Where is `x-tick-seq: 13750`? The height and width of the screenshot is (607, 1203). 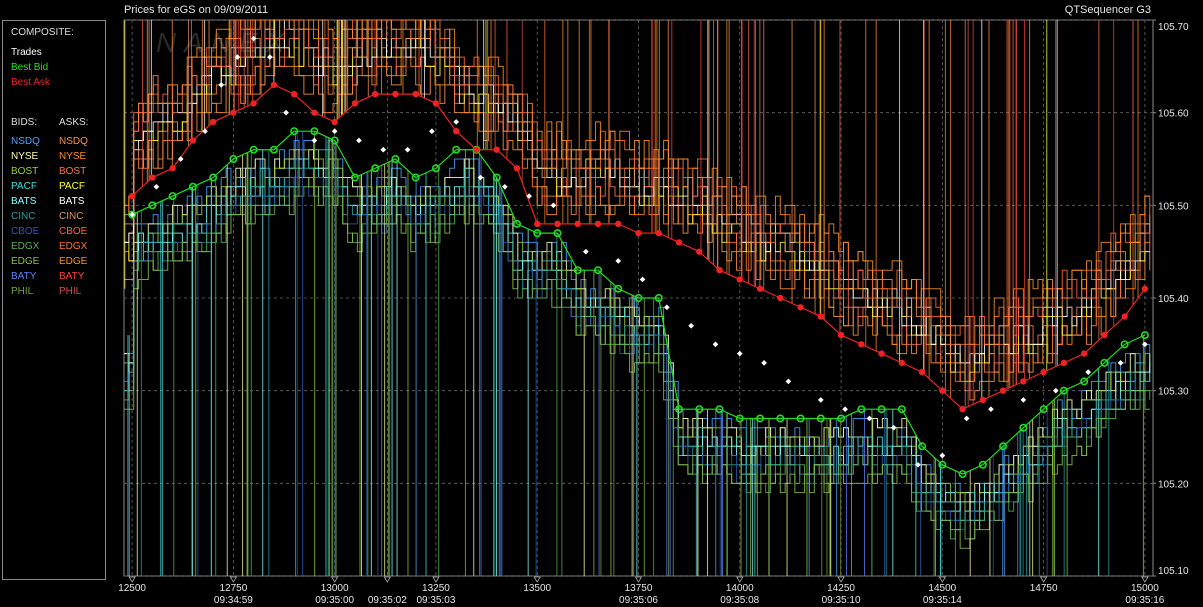 x-tick-seq: 13750 is located at coordinates (639, 588).